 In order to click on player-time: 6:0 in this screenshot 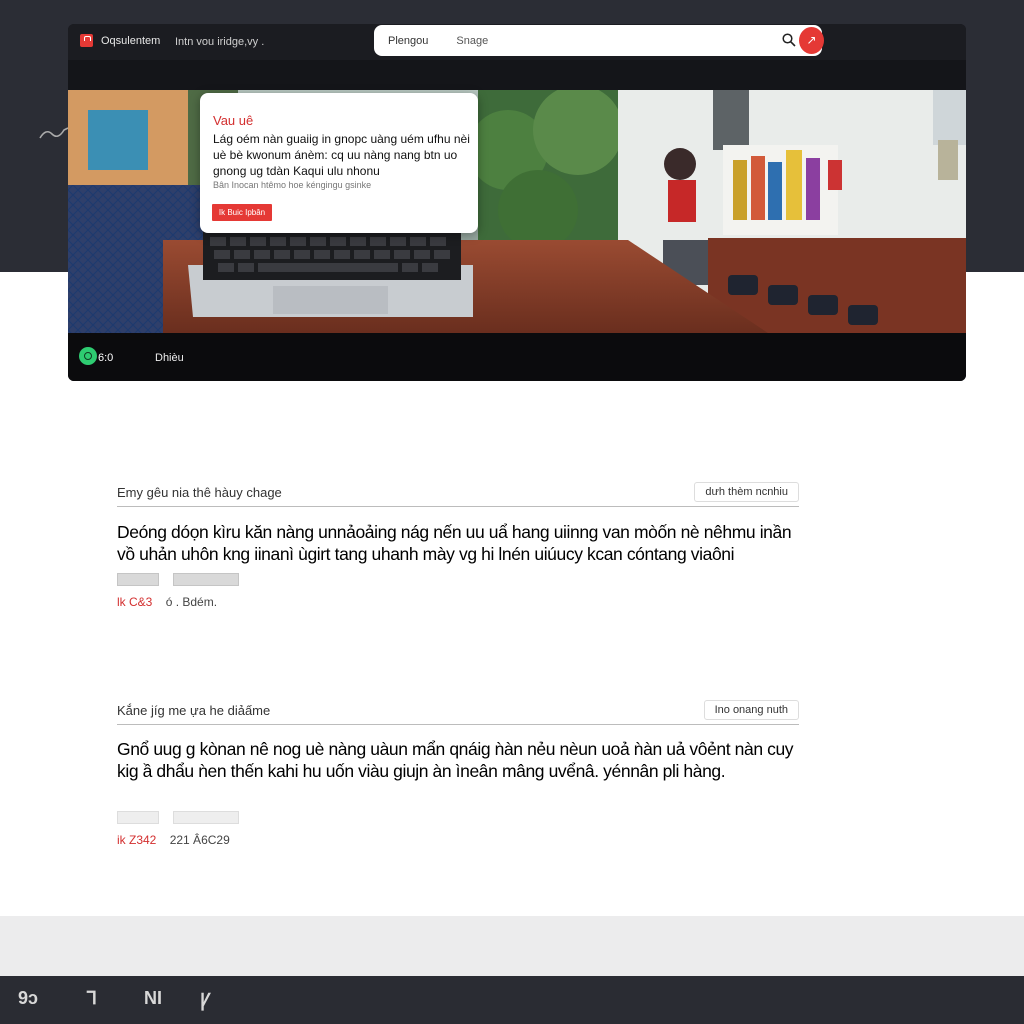, I will do `click(106, 358)`.